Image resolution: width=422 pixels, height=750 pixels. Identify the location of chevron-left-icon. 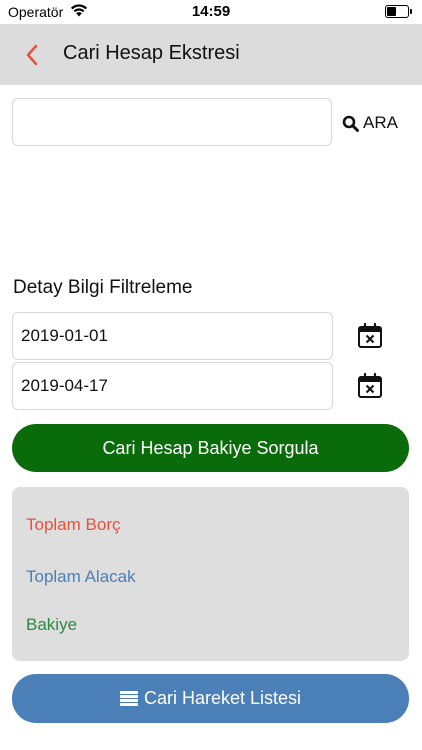
(32, 55).